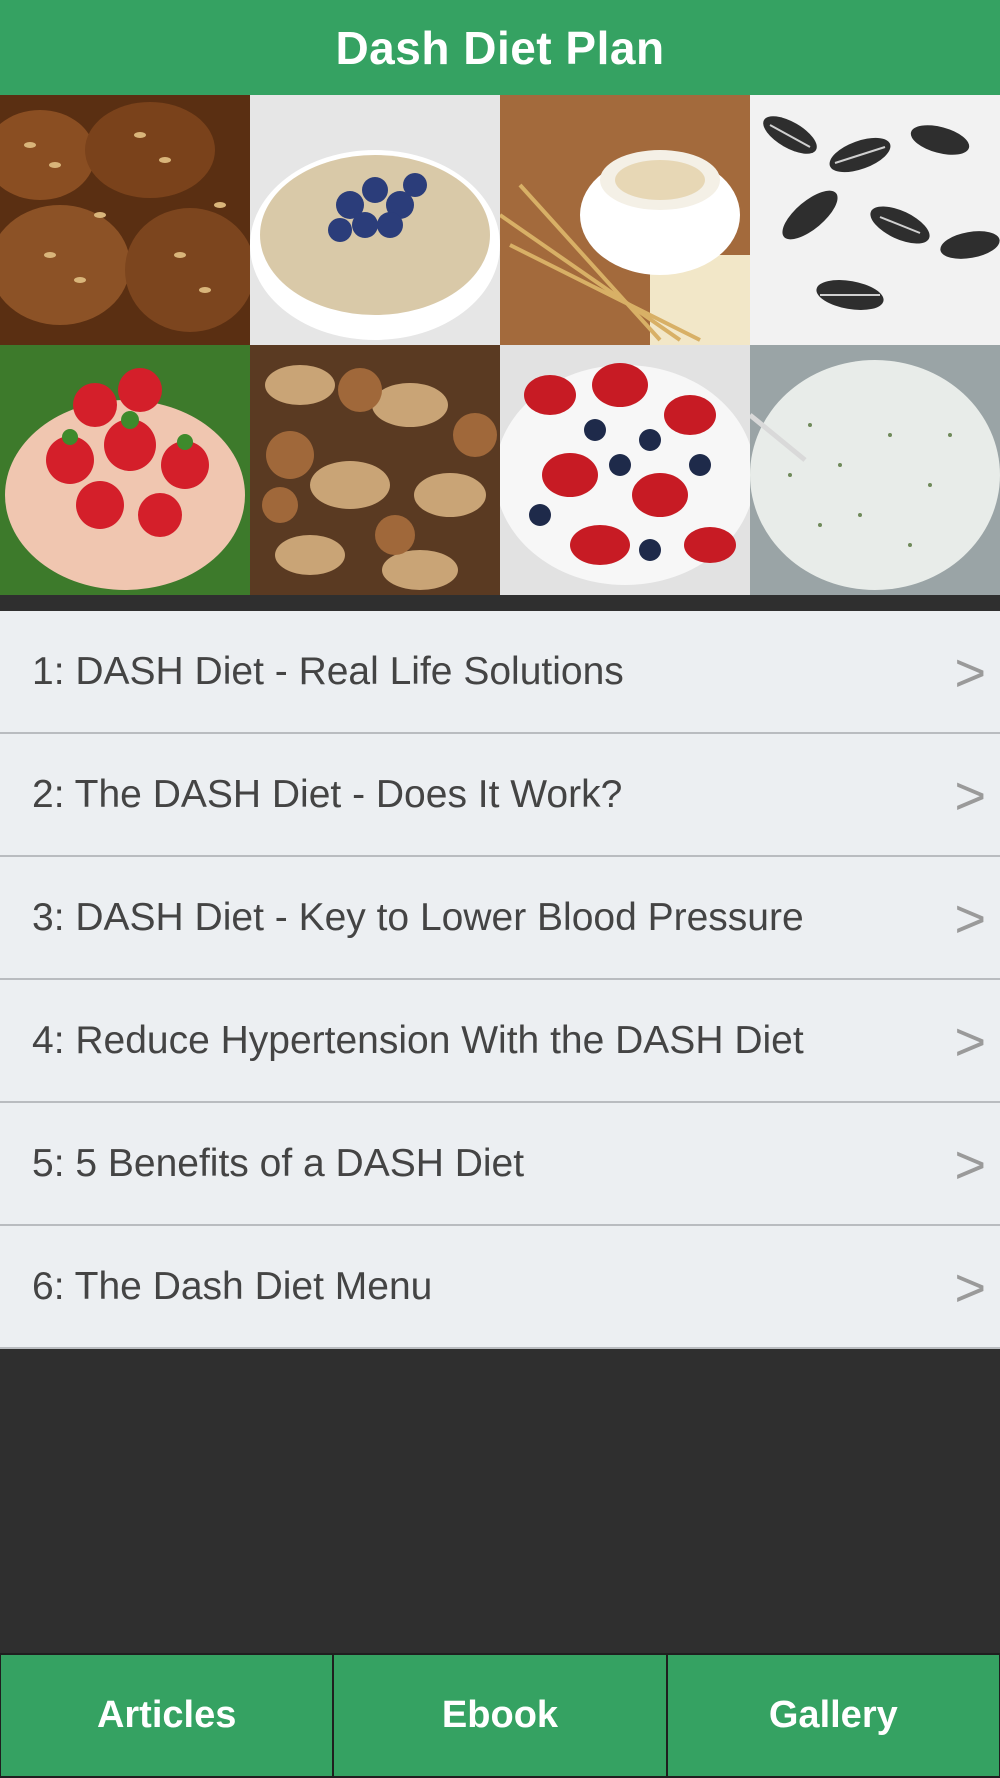 The image size is (1000, 1778). What do you see at coordinates (875, 220) in the screenshot?
I see `sunflower-seeds-photo` at bounding box center [875, 220].